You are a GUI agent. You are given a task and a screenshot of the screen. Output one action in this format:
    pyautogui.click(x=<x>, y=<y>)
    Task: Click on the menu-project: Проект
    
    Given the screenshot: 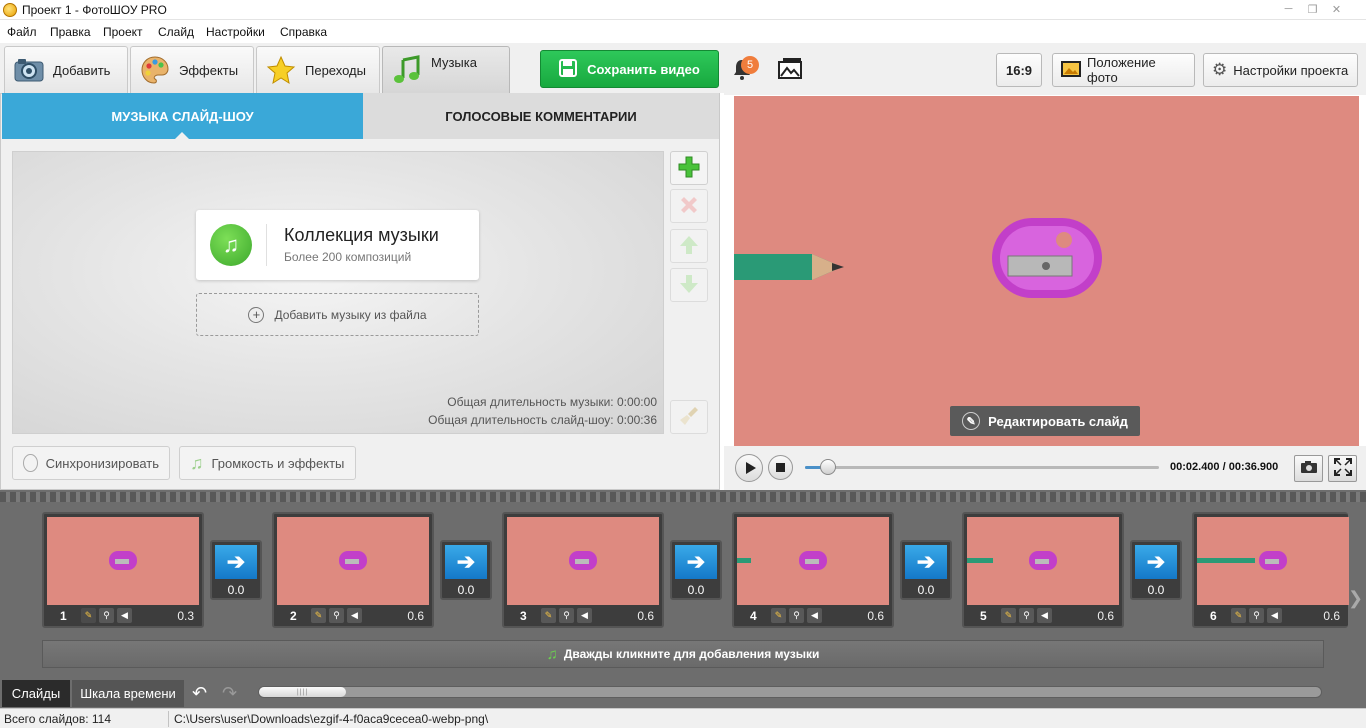 What is the action you would take?
    pyautogui.click(x=123, y=32)
    